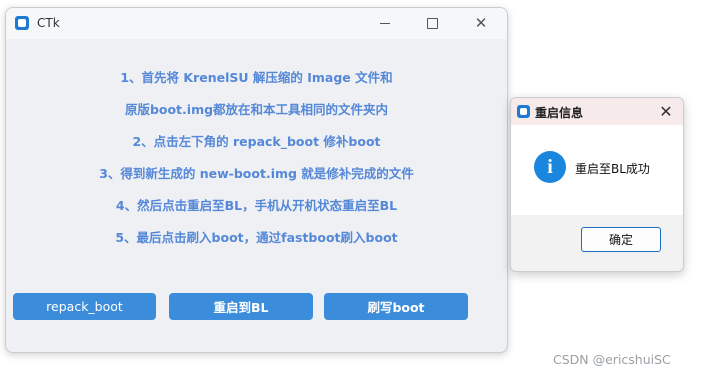 The image size is (705, 377). What do you see at coordinates (597, 111) in the screenshot?
I see `dialog-title-bar: 重启信息 ✕` at bounding box center [597, 111].